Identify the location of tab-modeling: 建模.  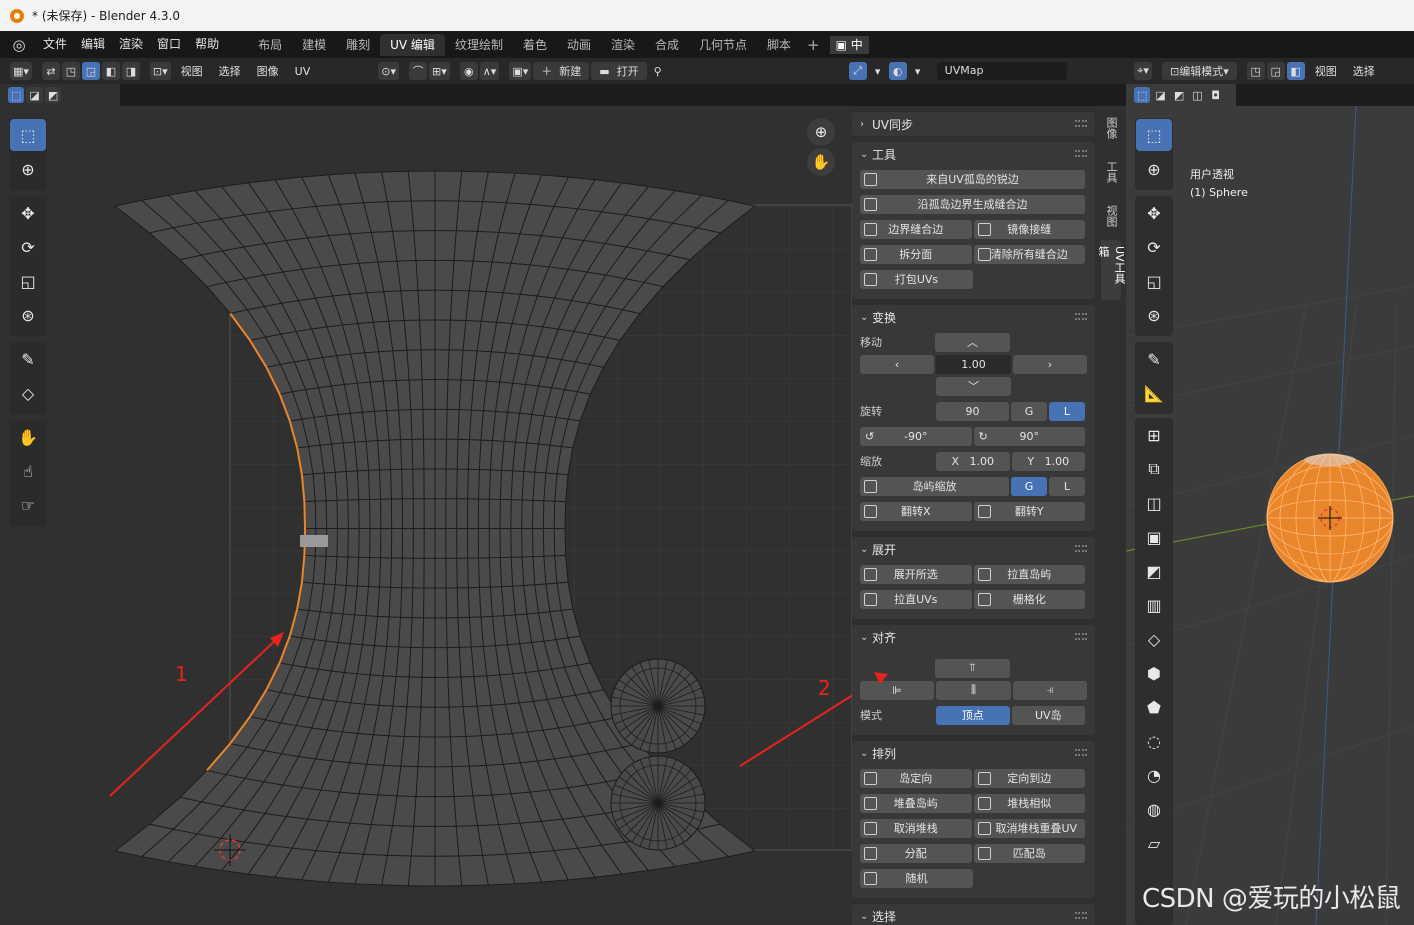
(314, 45).